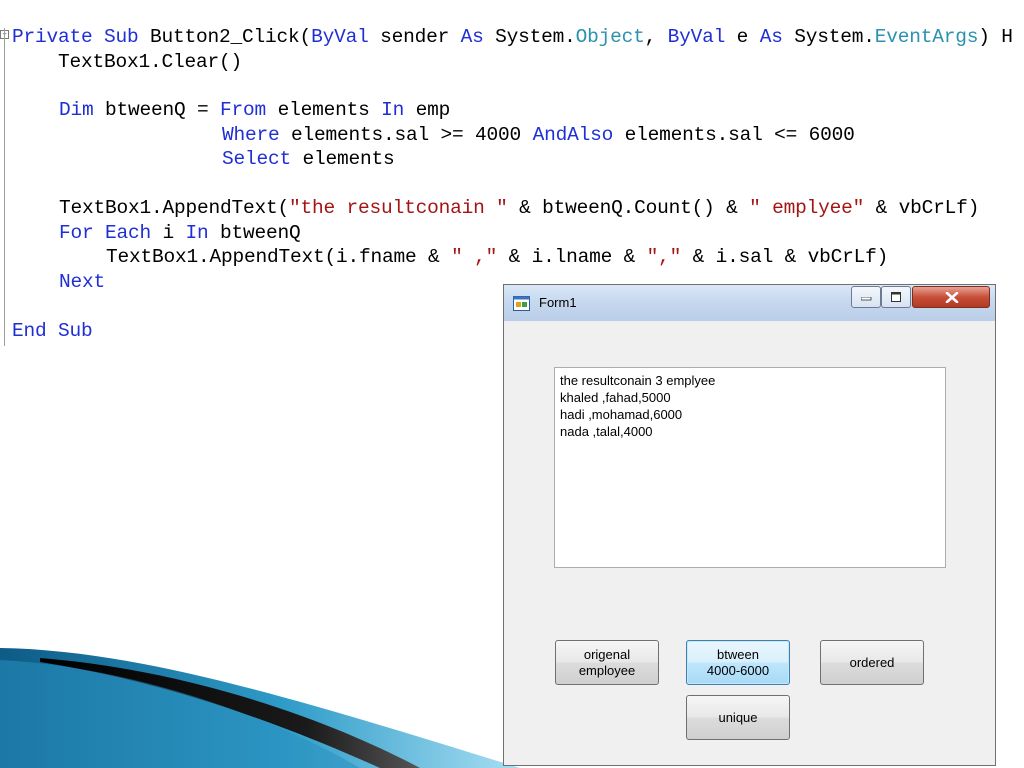 This screenshot has height=768, width=1024. What do you see at coordinates (398, 208) in the screenshot?
I see `string-token: "the resultconain "` at bounding box center [398, 208].